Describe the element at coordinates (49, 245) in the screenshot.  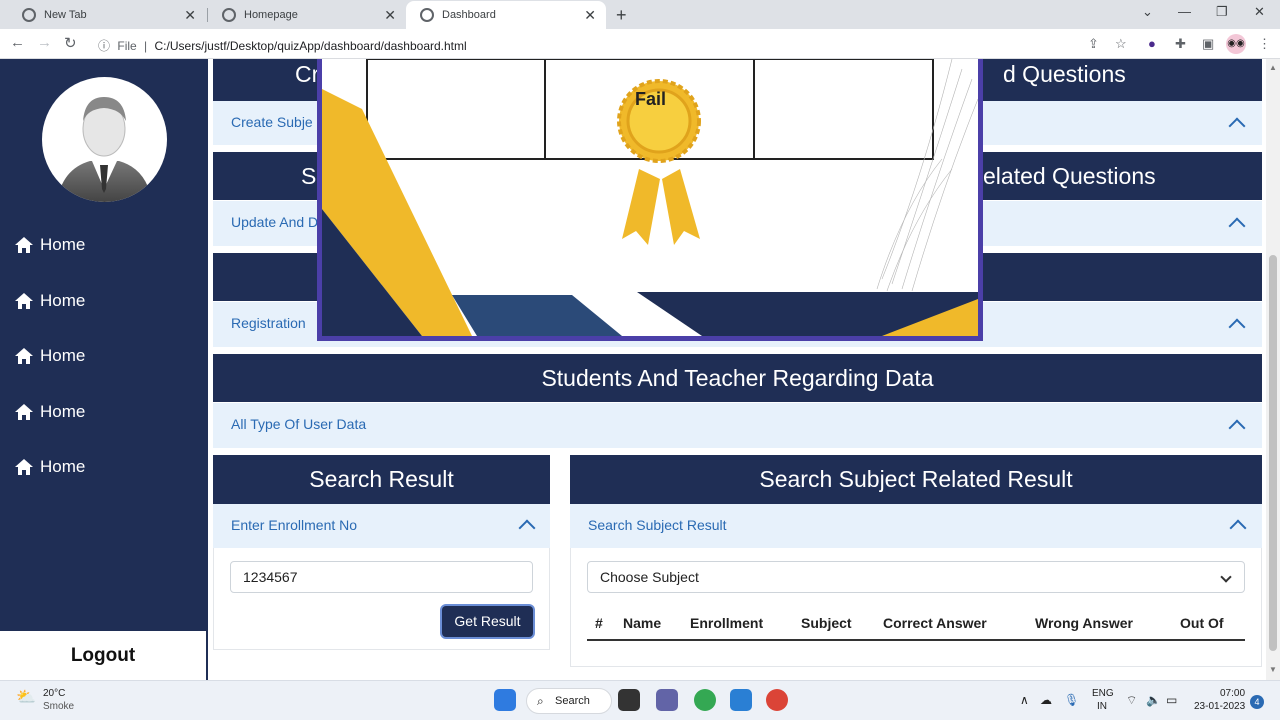
I see `sidebar-item-home-1: Home` at that location.